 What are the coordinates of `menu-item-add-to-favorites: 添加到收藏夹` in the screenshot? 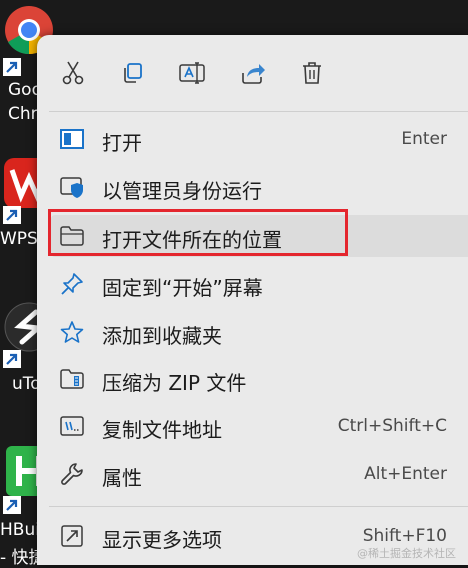 It's located at (259, 332).